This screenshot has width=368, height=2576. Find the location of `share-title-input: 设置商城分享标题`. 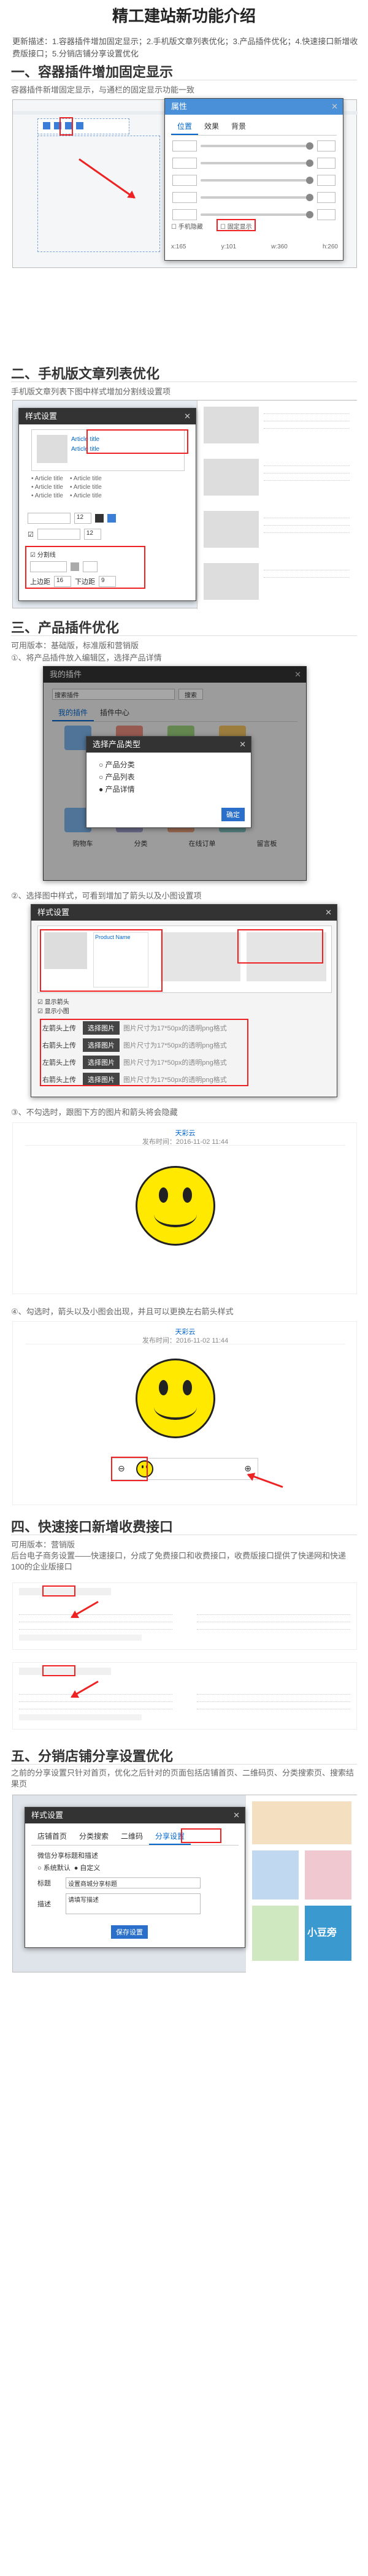

share-title-input: 设置商城分享标题 is located at coordinates (133, 1882).